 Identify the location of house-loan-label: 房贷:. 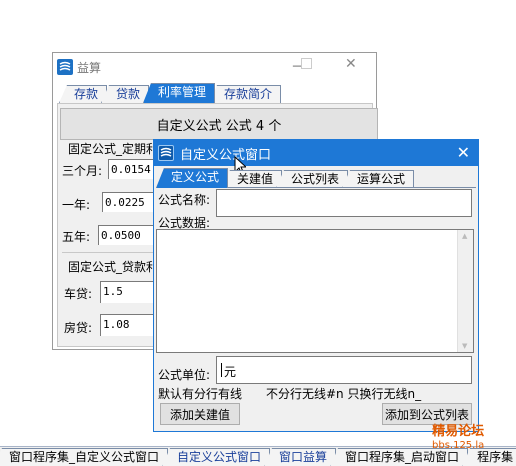
(78, 328).